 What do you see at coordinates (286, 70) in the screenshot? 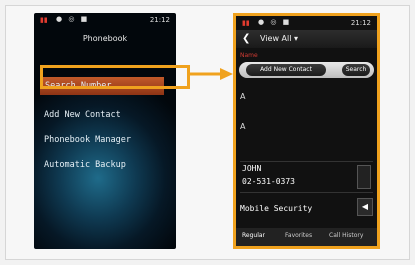
I see `add-new-contact-button: Add New Contact` at bounding box center [286, 70].